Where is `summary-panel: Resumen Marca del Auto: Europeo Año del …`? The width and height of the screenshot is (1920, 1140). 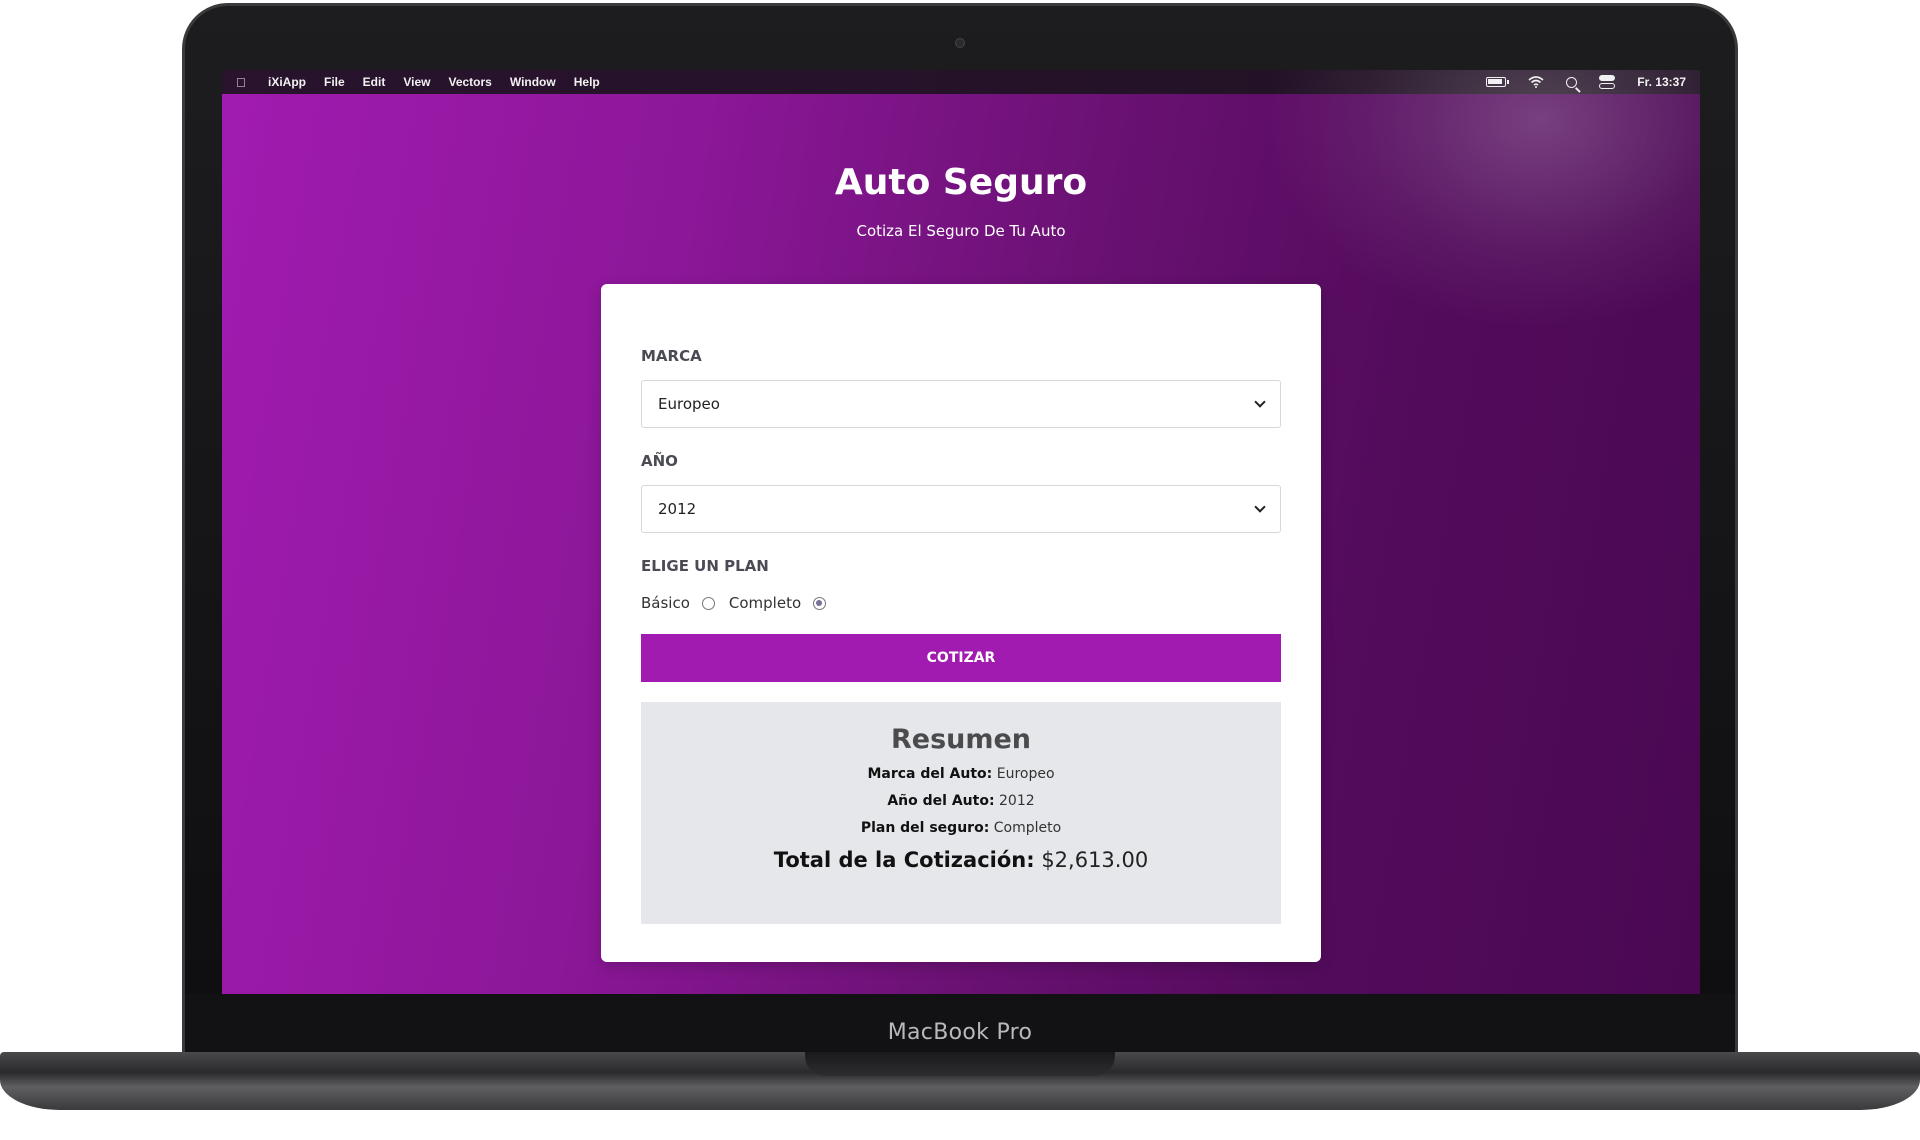
summary-panel: Resumen Marca del Auto: Europeo Año del … is located at coordinates (961, 813).